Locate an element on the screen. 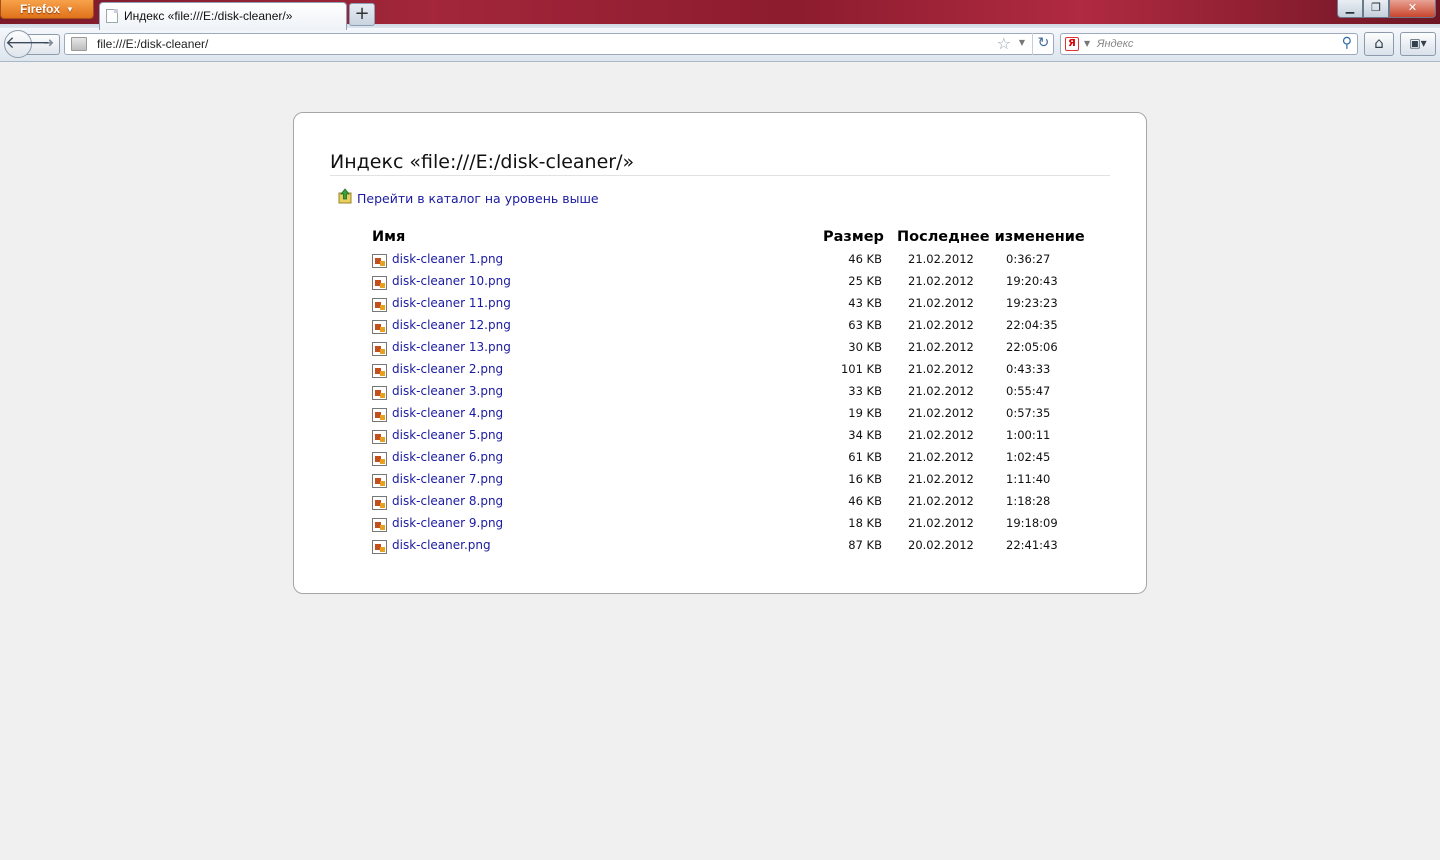  file-time: 0:36:27 is located at coordinates (1028, 259).